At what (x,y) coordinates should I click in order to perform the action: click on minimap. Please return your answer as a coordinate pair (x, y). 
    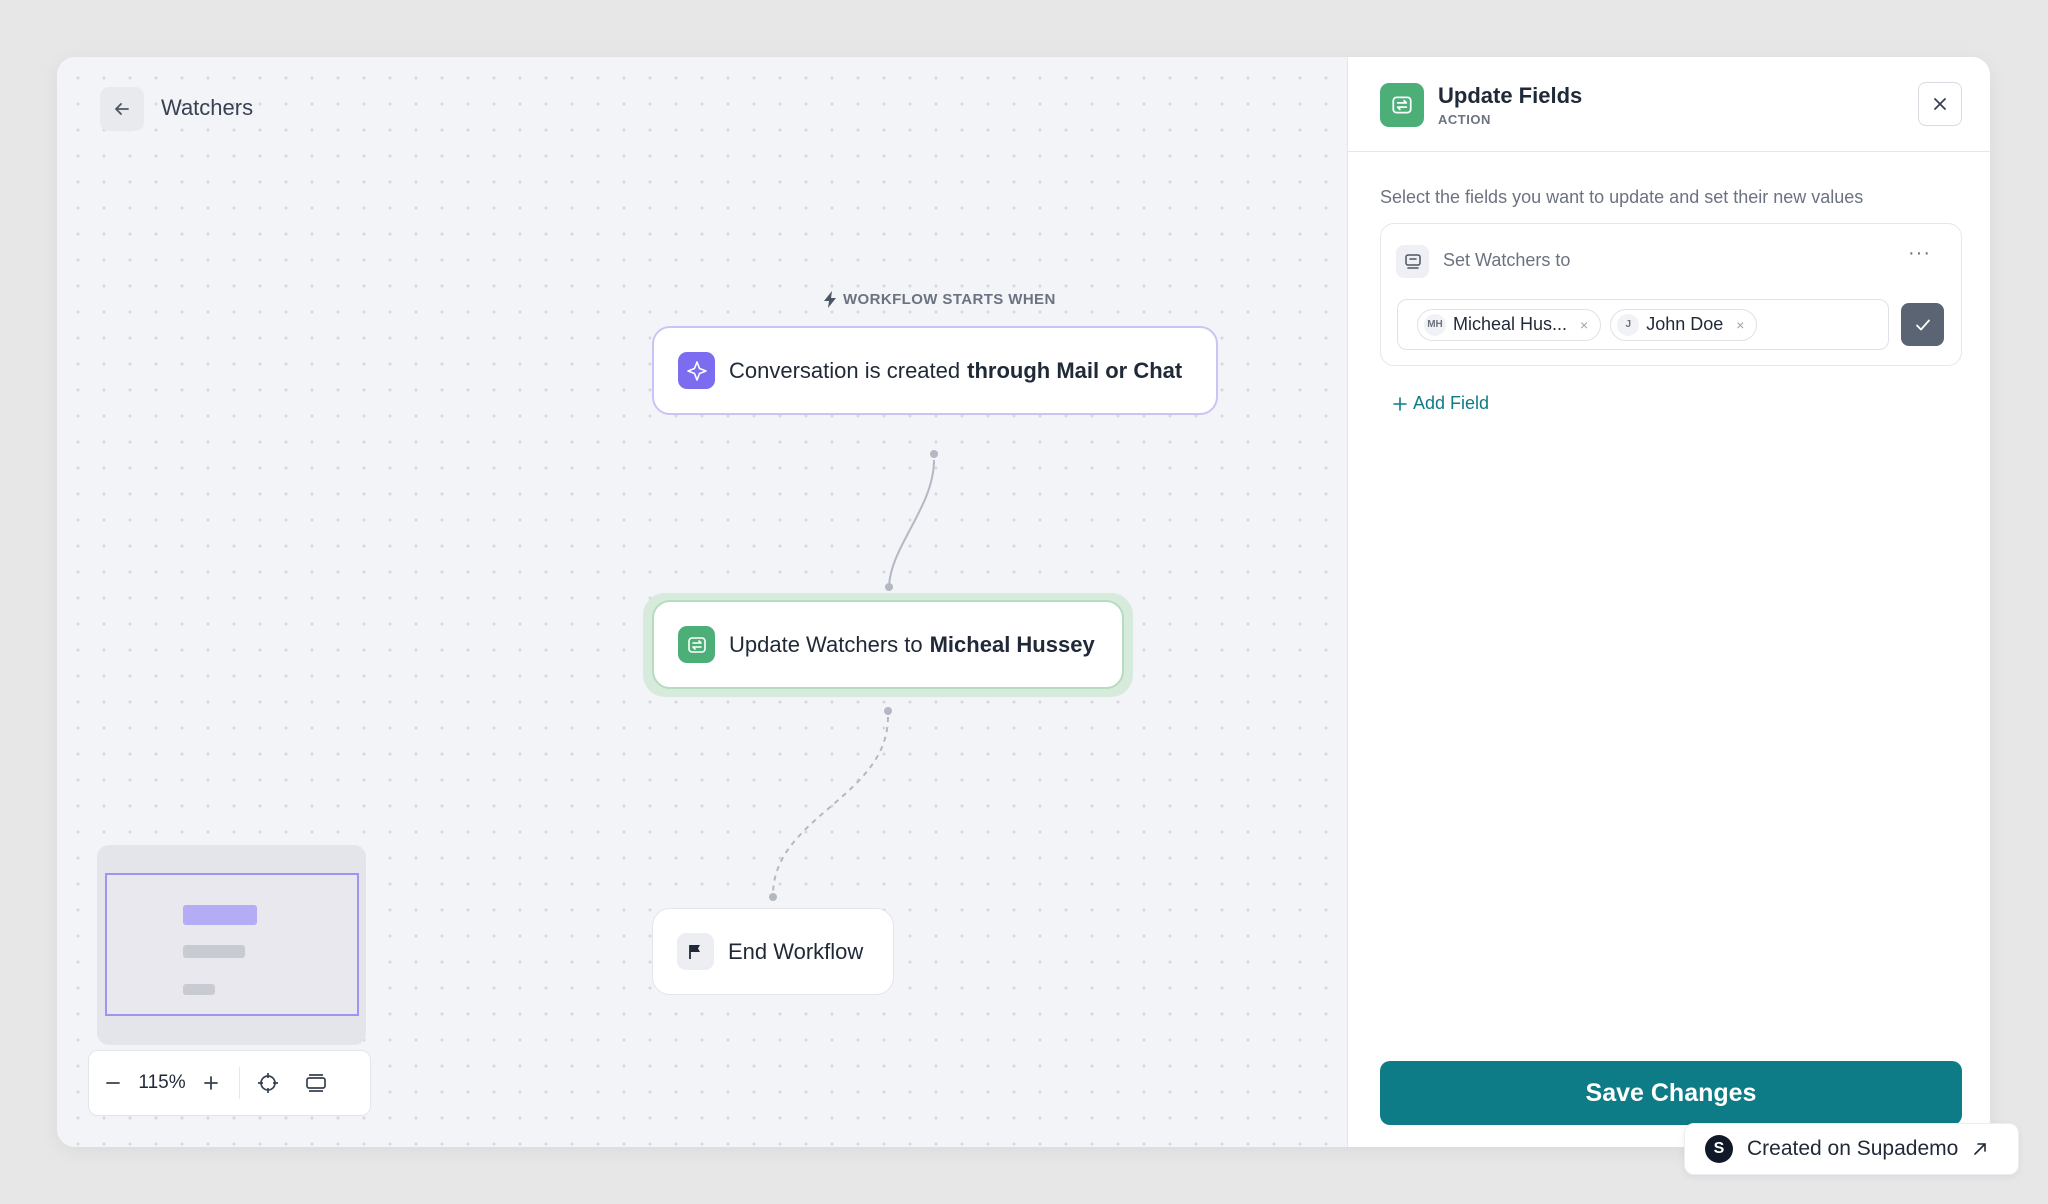
    Looking at the image, I should click on (231, 945).